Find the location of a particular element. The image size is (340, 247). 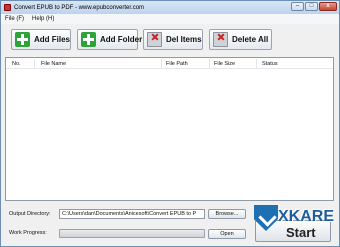

maximize-button: □ is located at coordinates (311, 6).